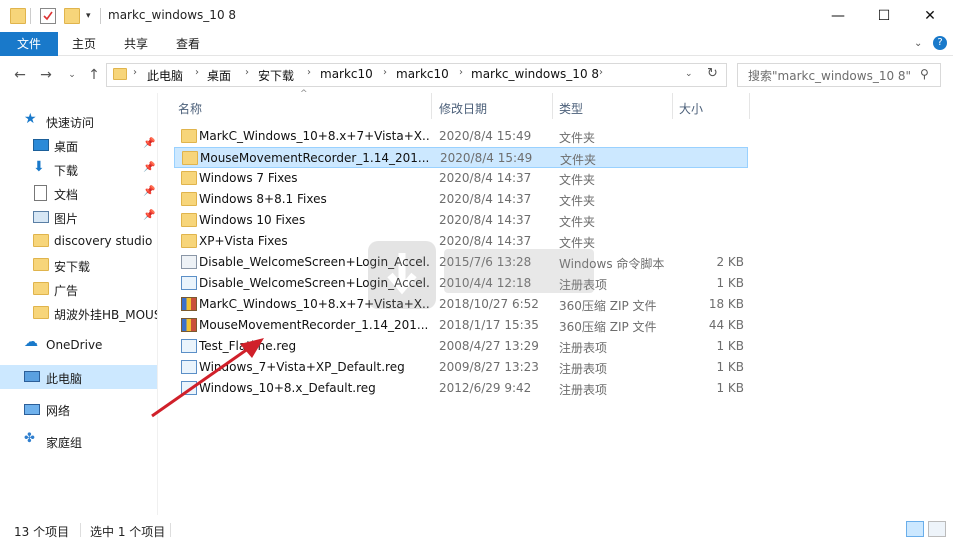 Image resolution: width=953 pixels, height=543 pixels. What do you see at coordinates (248, 178) in the screenshot?
I see `file-name: Windows 7 Fixes` at bounding box center [248, 178].